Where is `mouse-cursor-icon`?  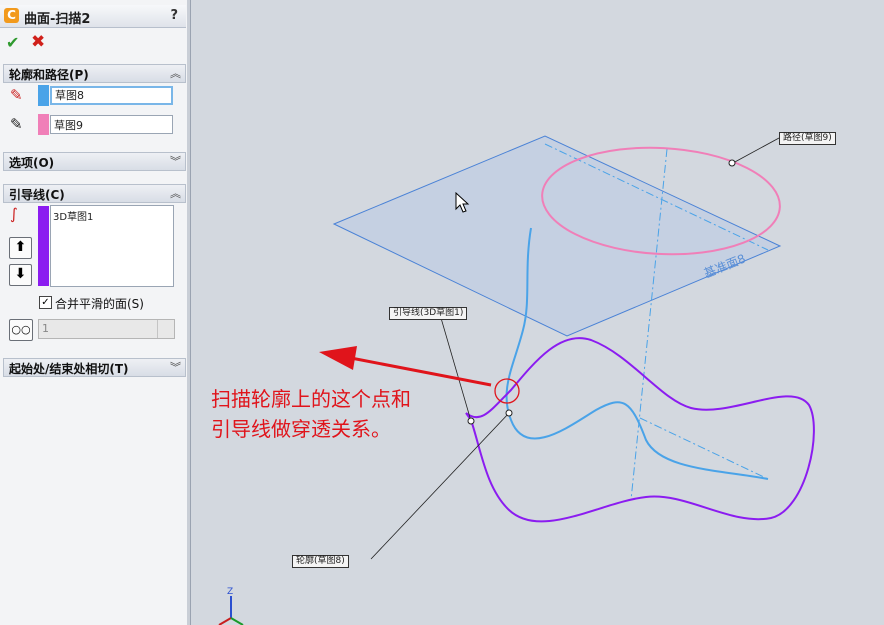 mouse-cursor-icon is located at coordinates (462, 202).